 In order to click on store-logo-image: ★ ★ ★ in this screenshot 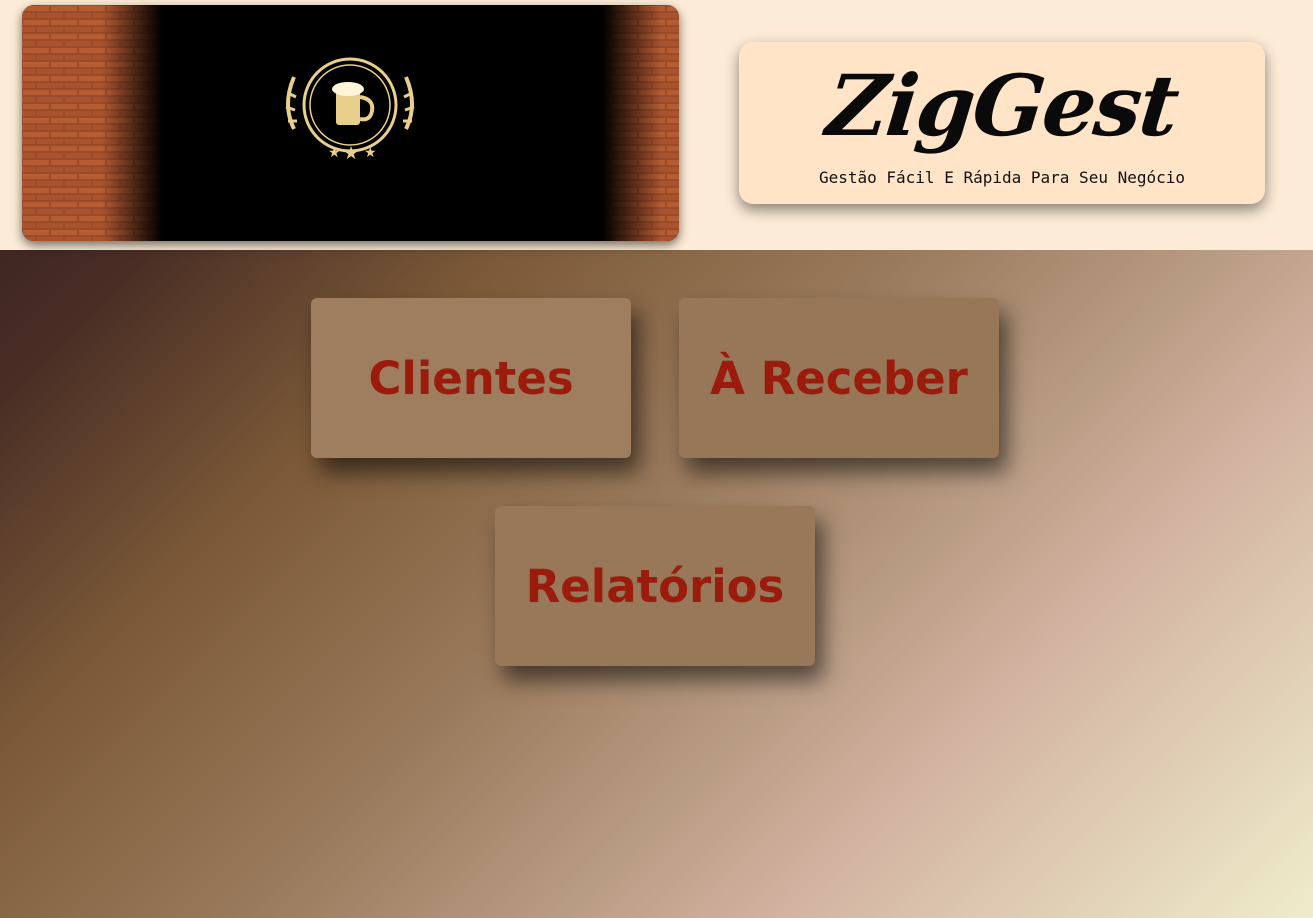, I will do `click(350, 123)`.